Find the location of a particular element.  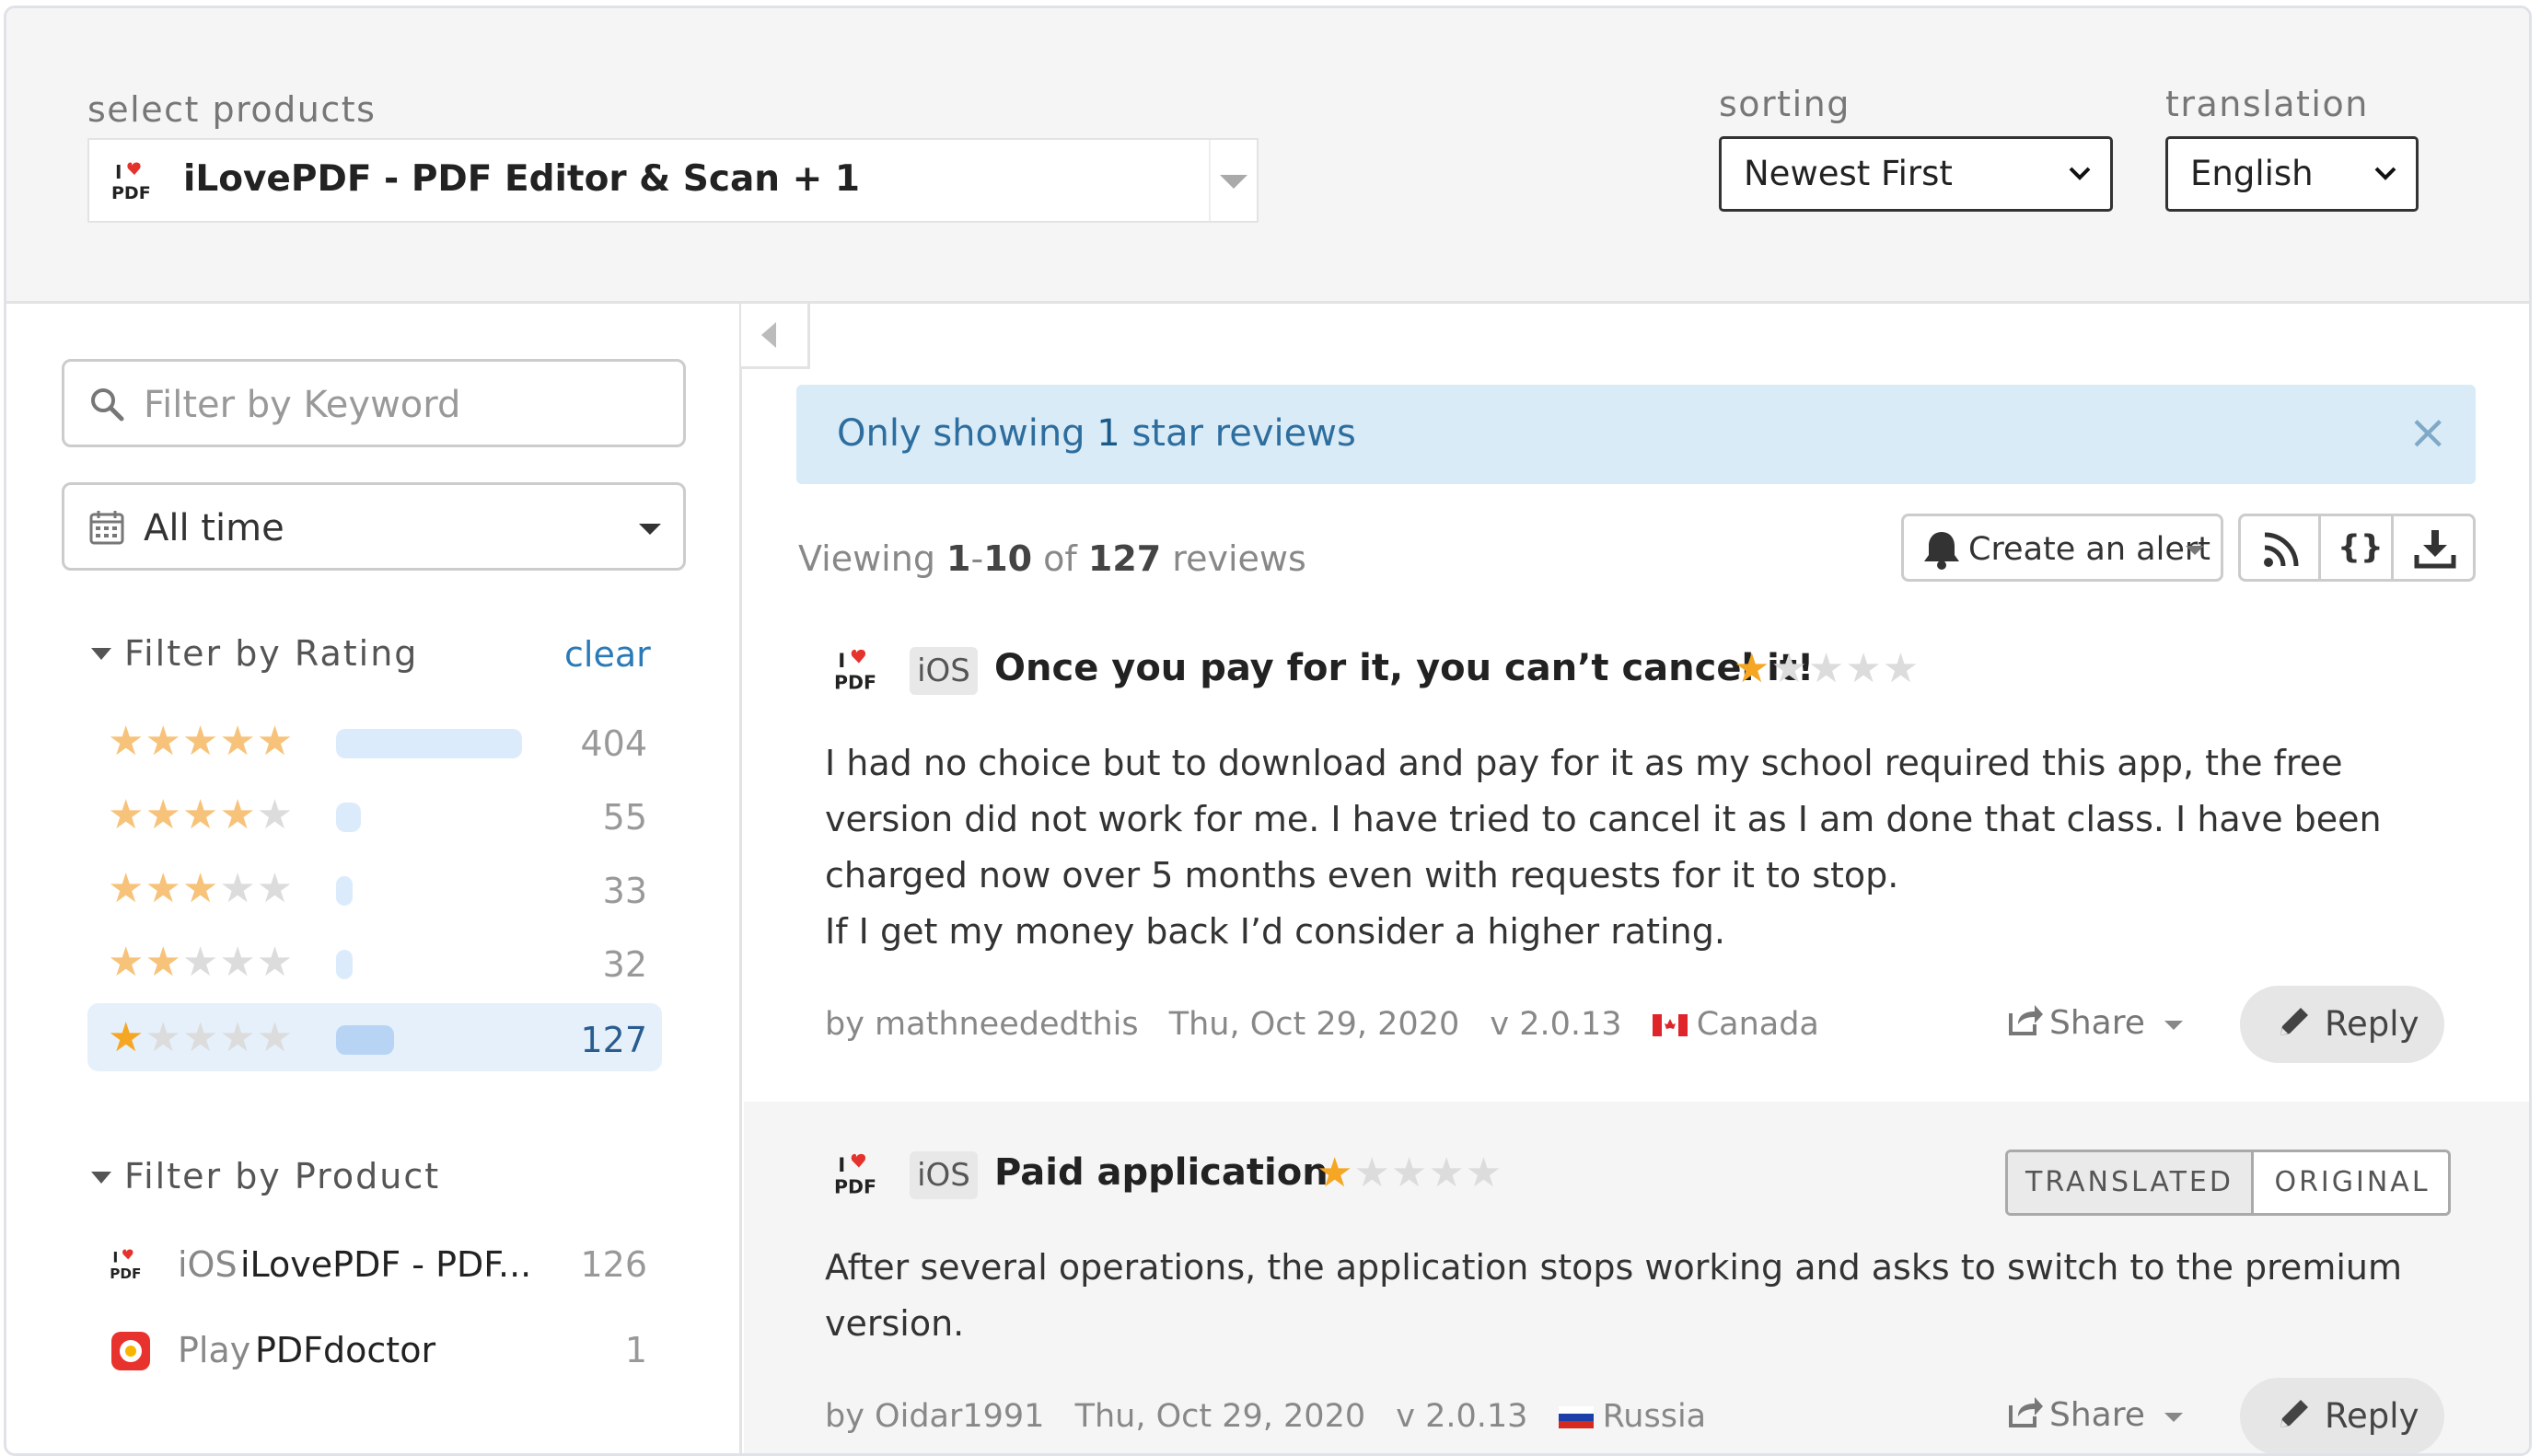

sorting-select: Newest First is located at coordinates (1916, 174).